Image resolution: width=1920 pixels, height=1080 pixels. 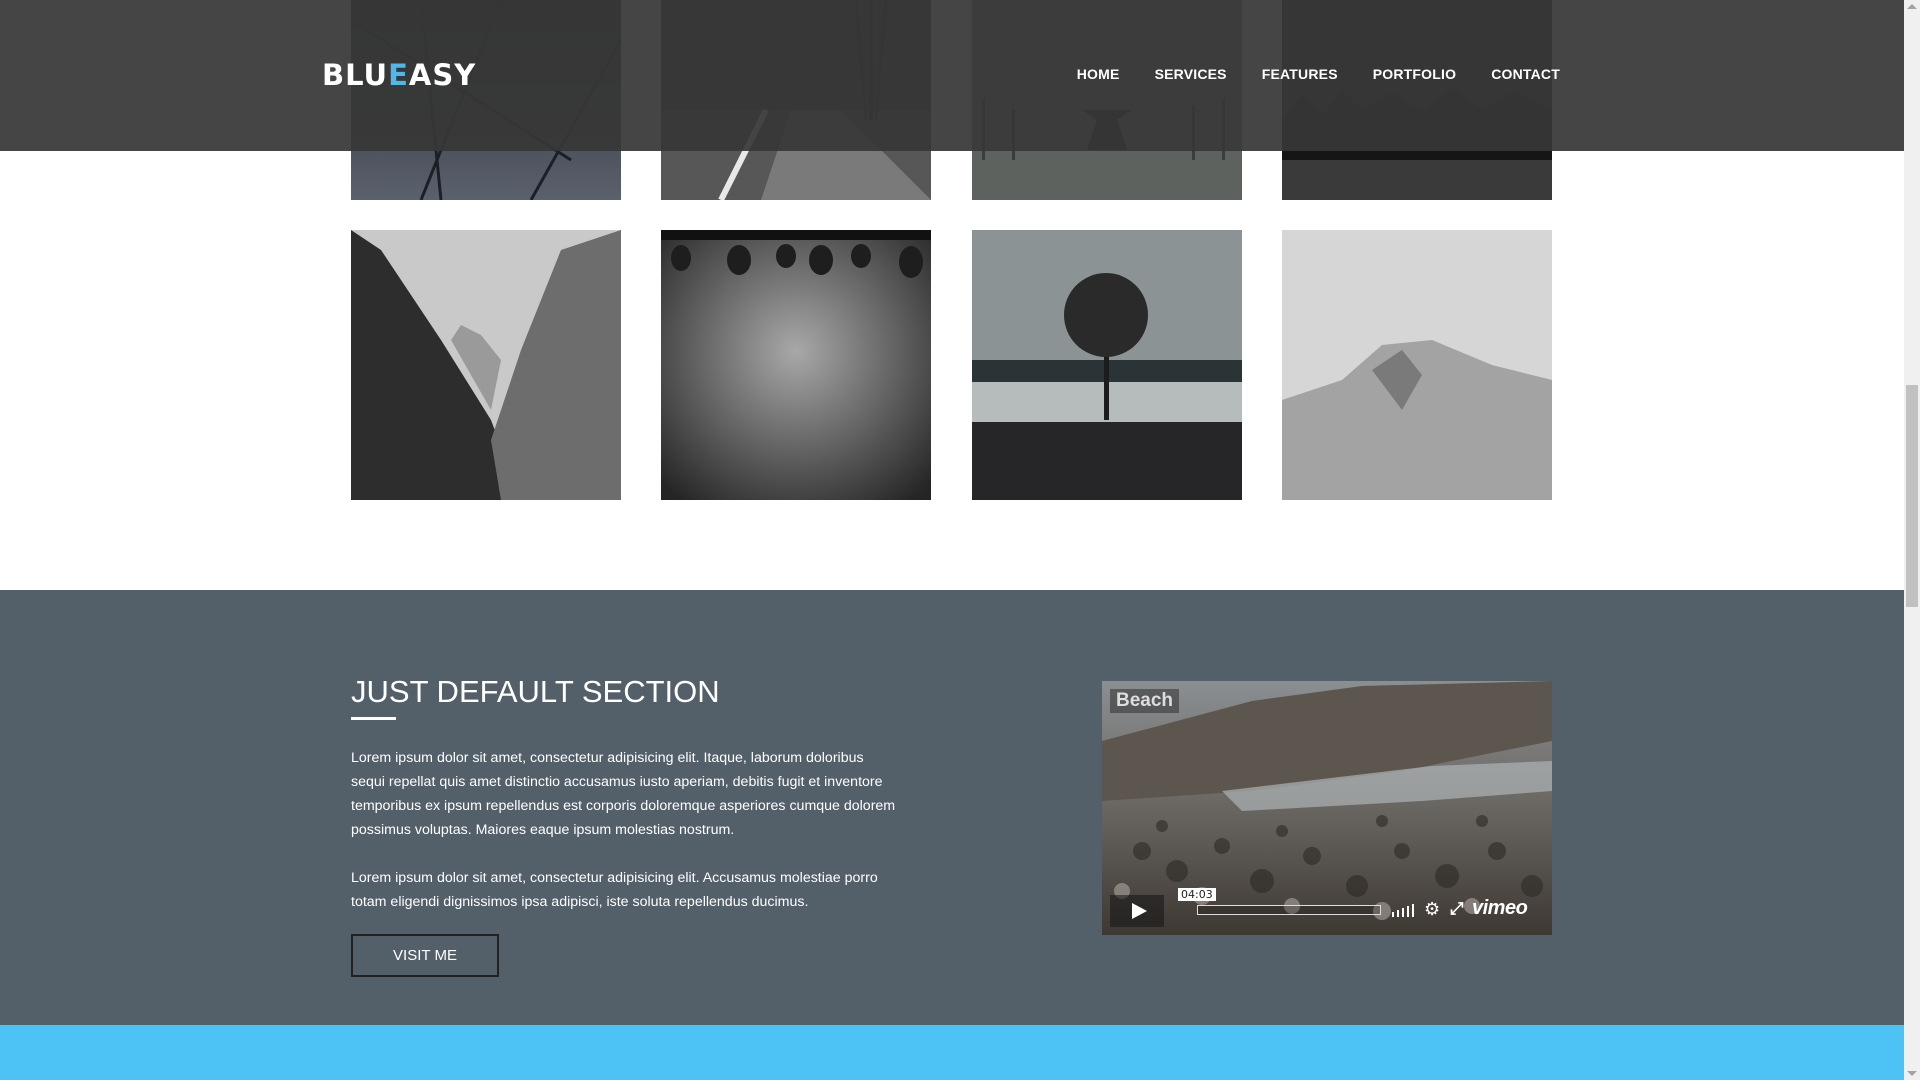 I want to click on footer-band, so click(x=952, y=1052).